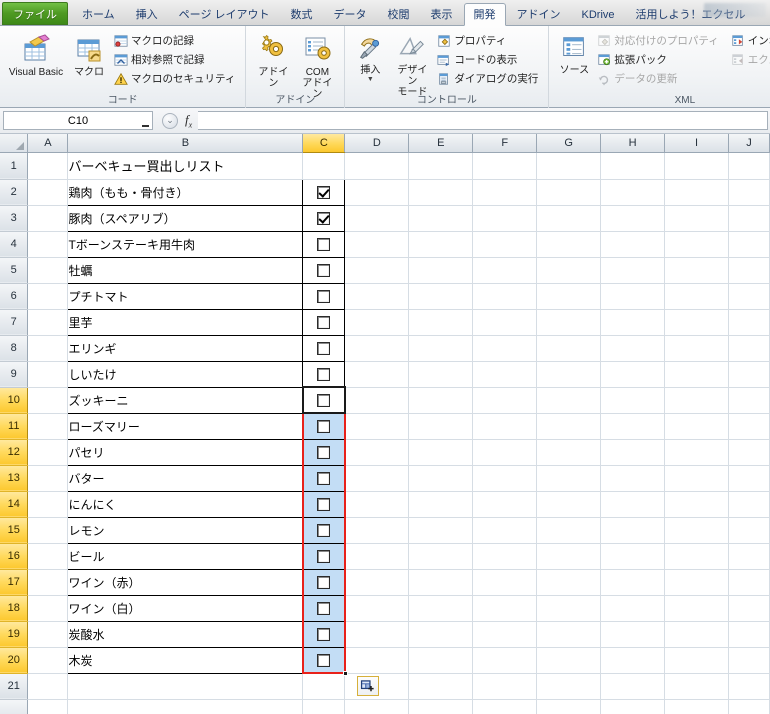 Image resolution: width=770 pixels, height=714 pixels. I want to click on cell-i9, so click(696, 374).